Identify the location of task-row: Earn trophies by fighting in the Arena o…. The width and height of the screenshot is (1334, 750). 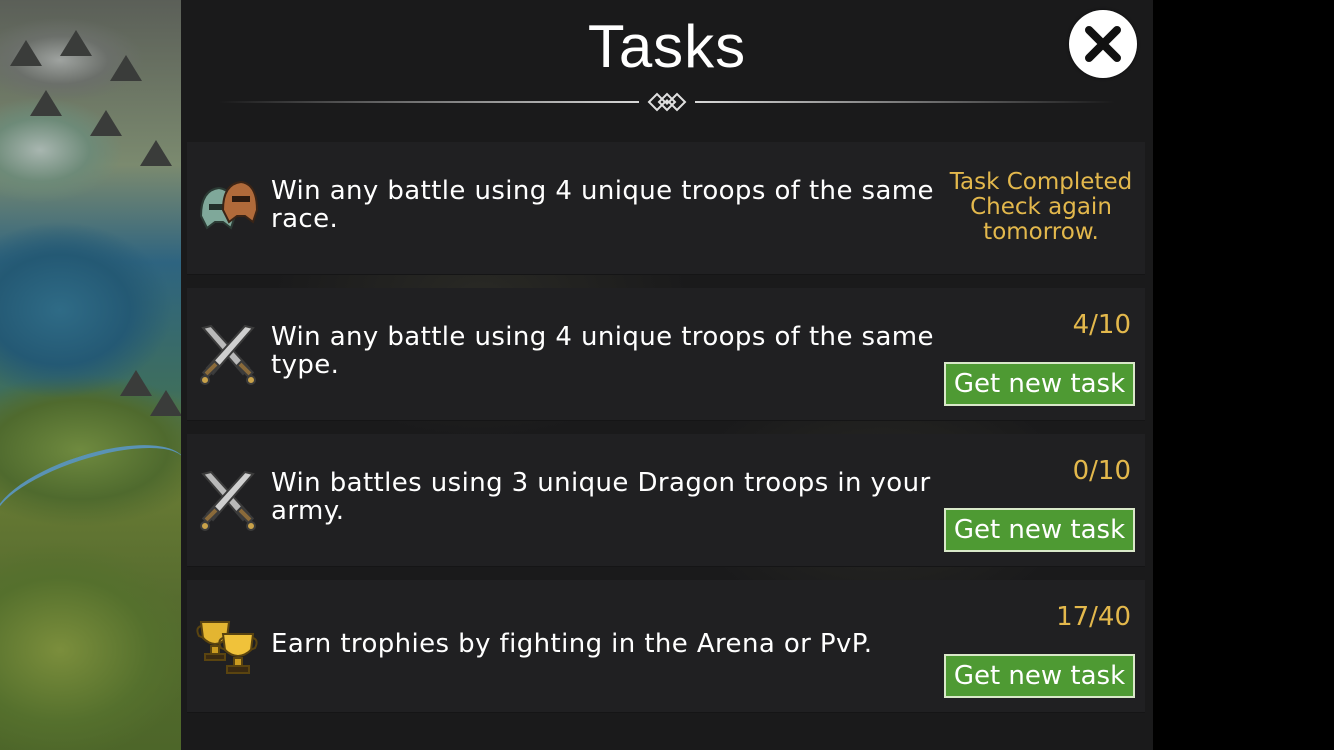
(666, 646).